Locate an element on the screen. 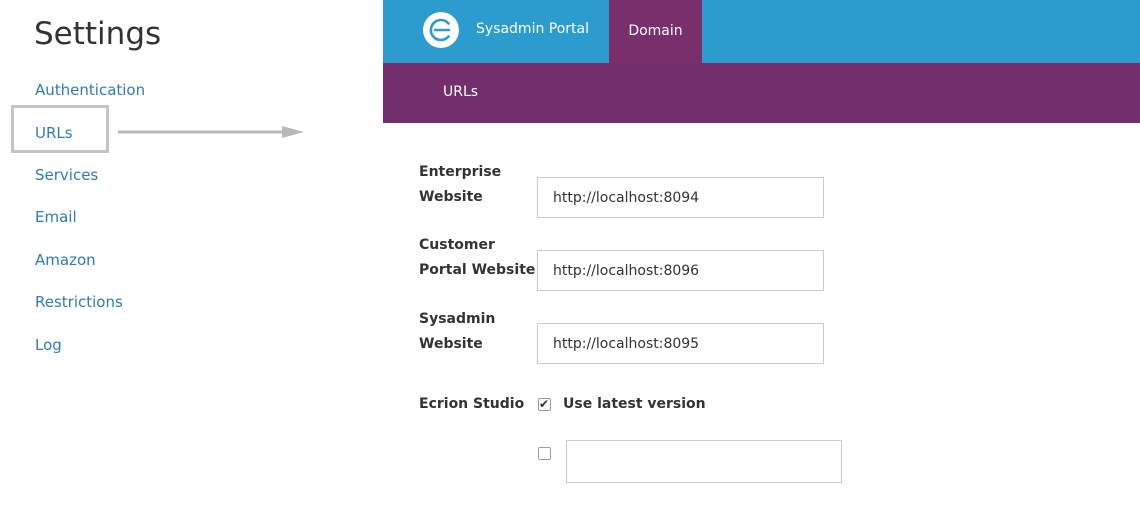  nav-item-log: Log is located at coordinates (48, 345).